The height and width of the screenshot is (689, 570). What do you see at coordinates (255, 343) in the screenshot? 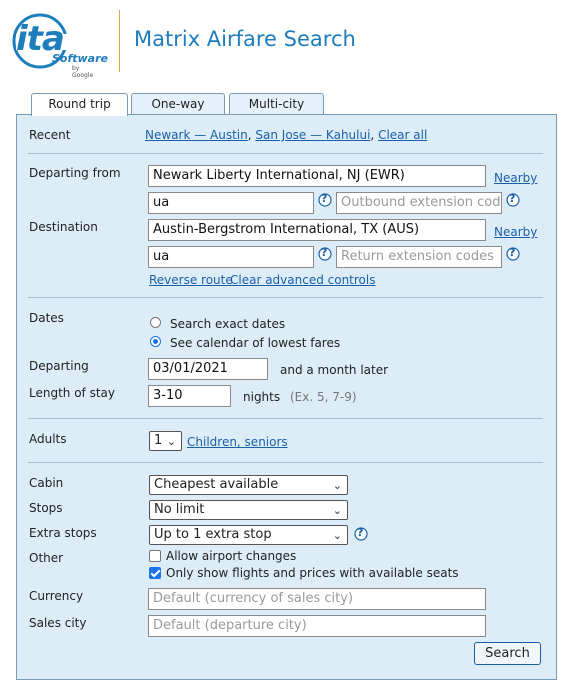
I see `calendar-lowest-fares-label: See calendar of lowest fares` at bounding box center [255, 343].